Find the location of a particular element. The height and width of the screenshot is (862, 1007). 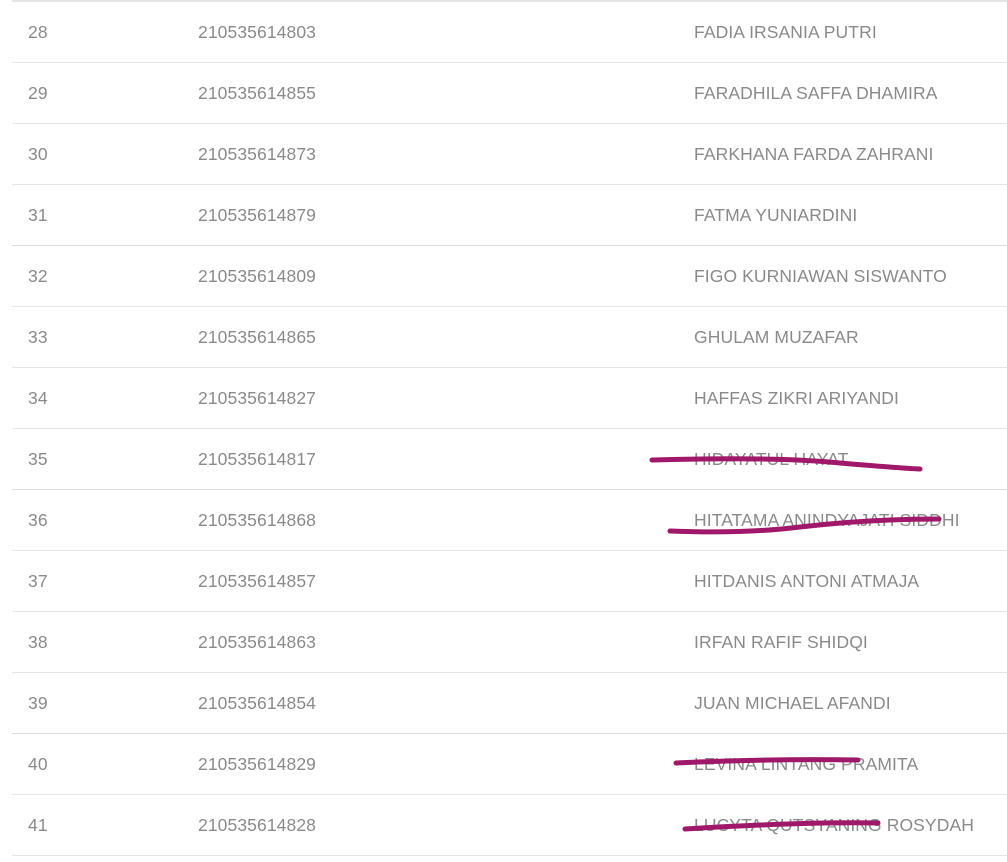

student-id: 210535614873 is located at coordinates (257, 153).